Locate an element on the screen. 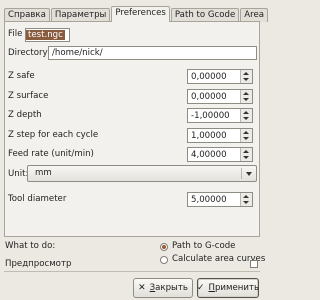 The image size is (320, 300). z-depth-spinbox: -1,00000 is located at coordinates (220, 115).